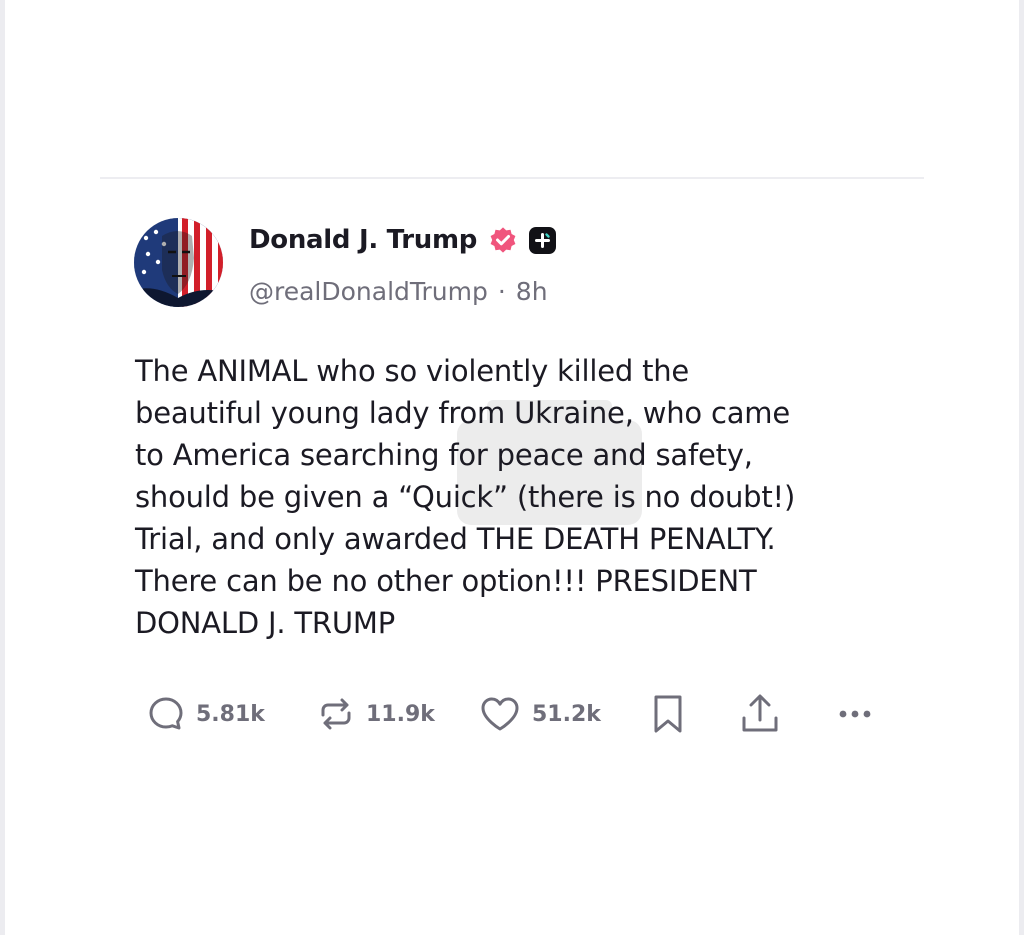 The image size is (1024, 935). Describe the element at coordinates (412, 371) in the screenshot. I see `post-body-line: The ANIMAL who so violently killed the` at that location.